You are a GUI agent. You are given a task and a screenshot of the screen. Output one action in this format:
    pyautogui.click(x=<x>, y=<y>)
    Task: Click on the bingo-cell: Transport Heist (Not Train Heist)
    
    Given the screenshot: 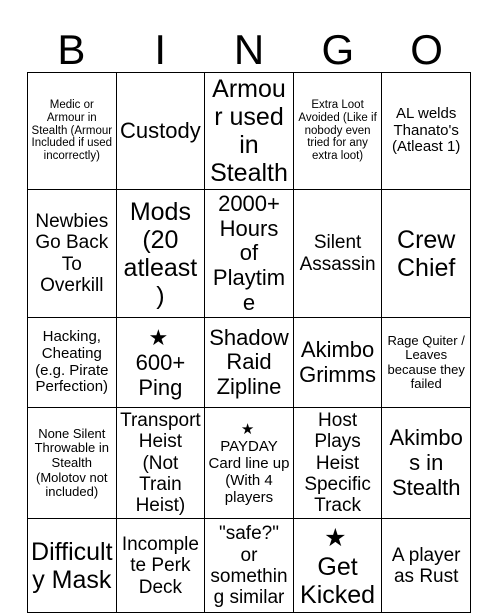 What is the action you would take?
    pyautogui.click(x=160, y=463)
    